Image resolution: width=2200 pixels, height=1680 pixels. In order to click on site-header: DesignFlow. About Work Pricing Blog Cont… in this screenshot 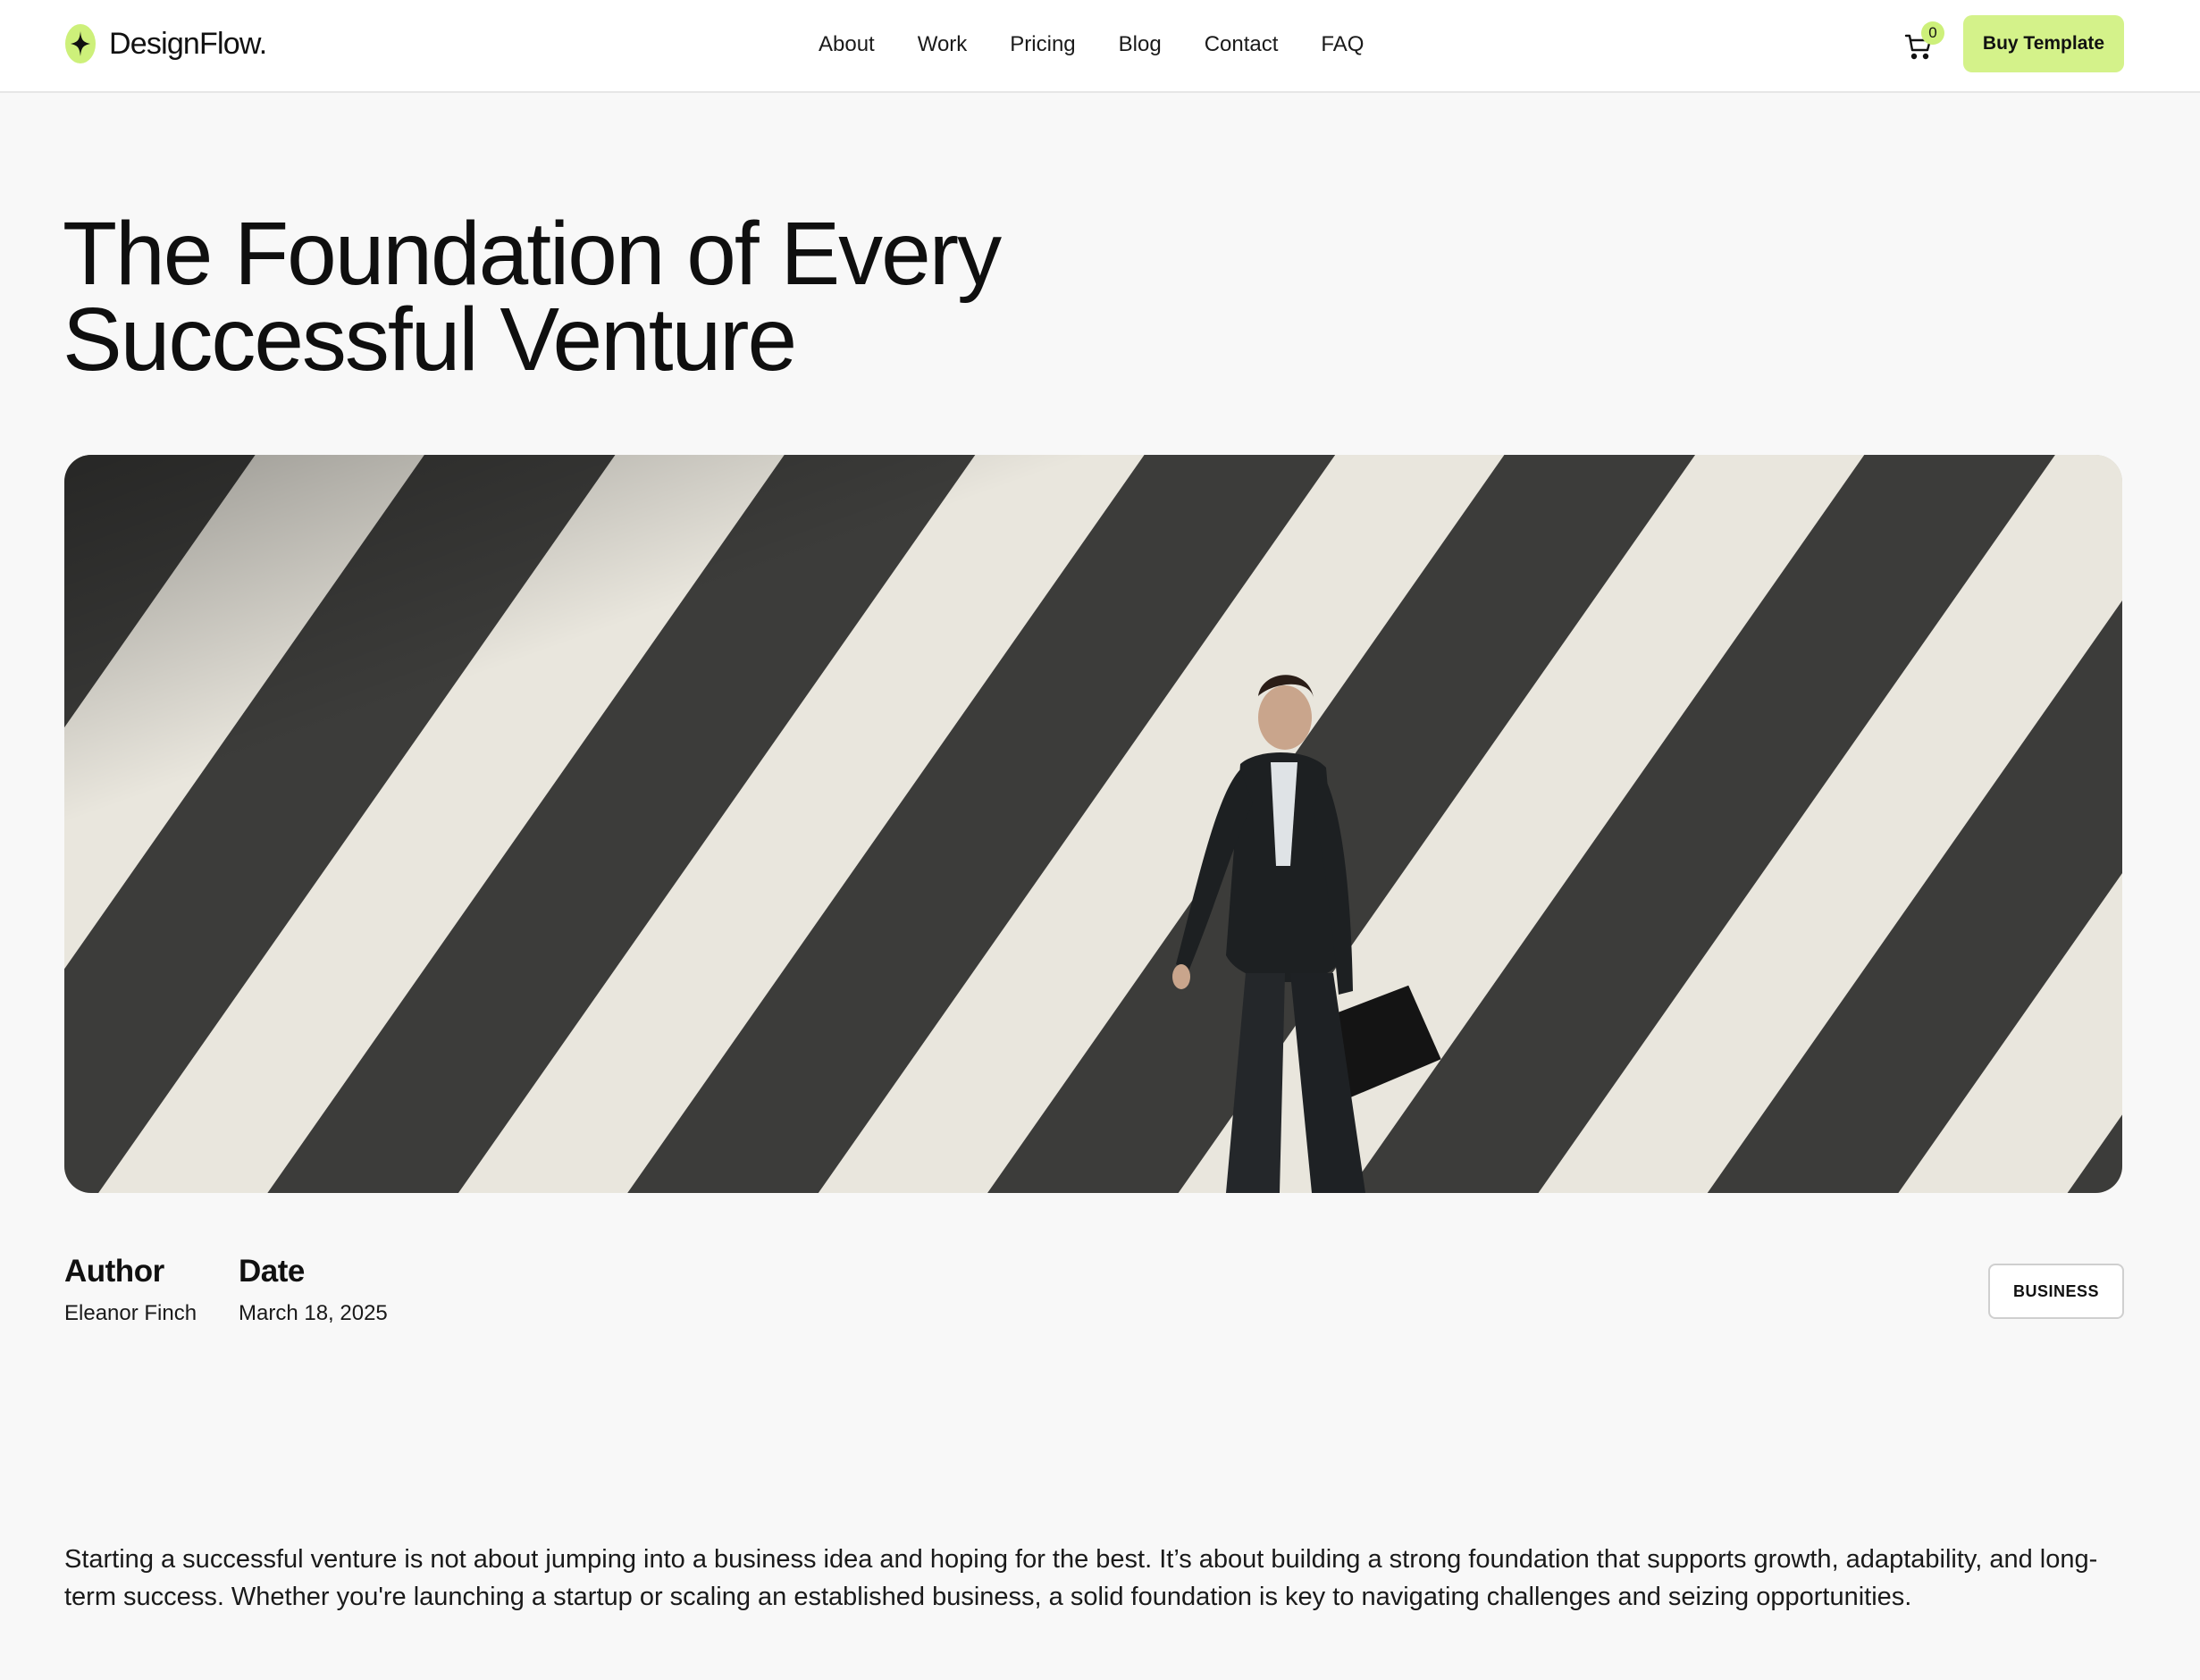, I will do `click(1100, 46)`.